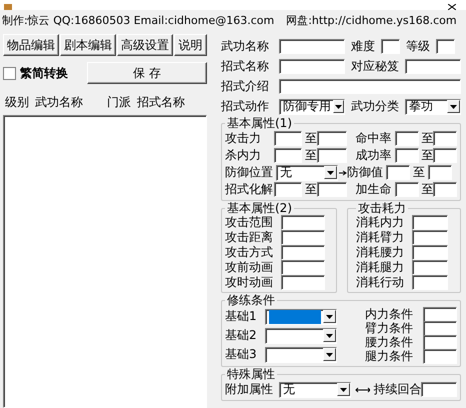 This screenshot has height=408, width=466. What do you see at coordinates (245, 86) in the screenshot?
I see `field-label: 招式介绍` at bounding box center [245, 86].